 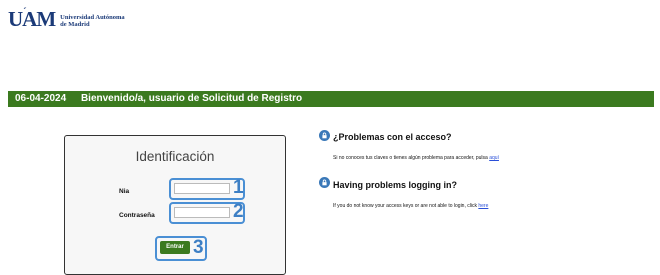 I want to click on nia-input, so click(x=202, y=188).